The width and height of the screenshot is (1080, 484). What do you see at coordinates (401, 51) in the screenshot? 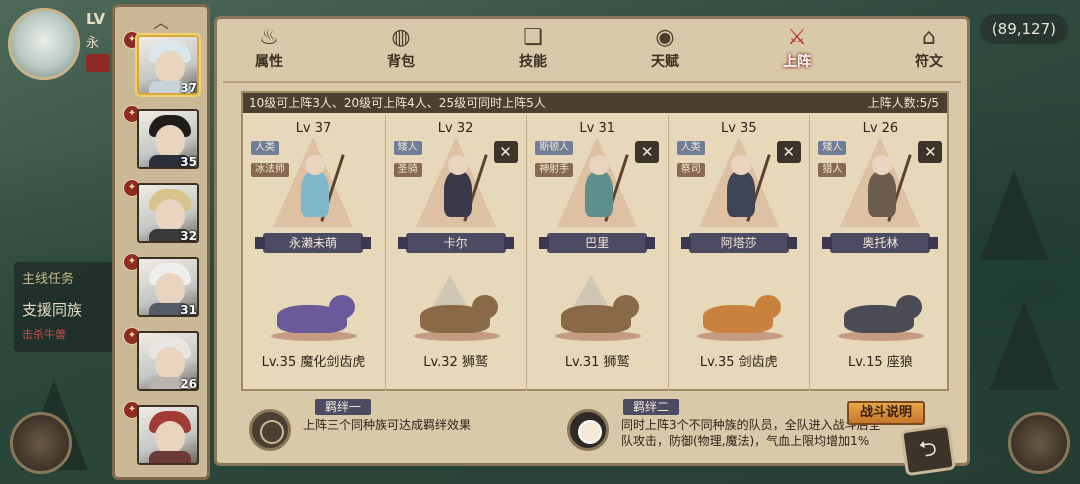
I see `tab-bag: ◍ 背包` at bounding box center [401, 51].